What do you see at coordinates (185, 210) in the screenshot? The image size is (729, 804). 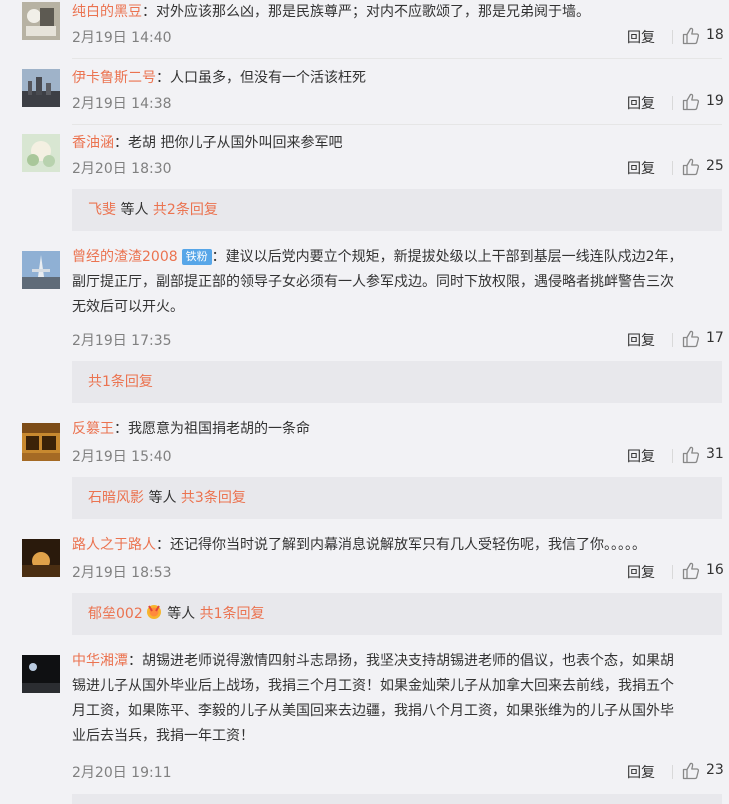 I see `subreply-count-link: 共2条回复` at bounding box center [185, 210].